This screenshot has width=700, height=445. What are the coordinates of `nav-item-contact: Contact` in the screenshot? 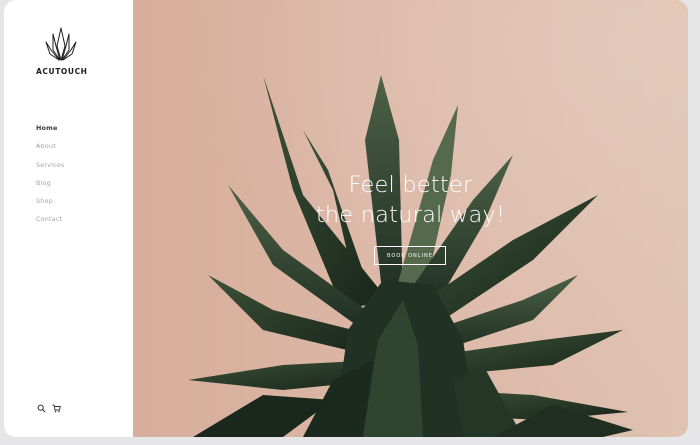 It's located at (50, 224).